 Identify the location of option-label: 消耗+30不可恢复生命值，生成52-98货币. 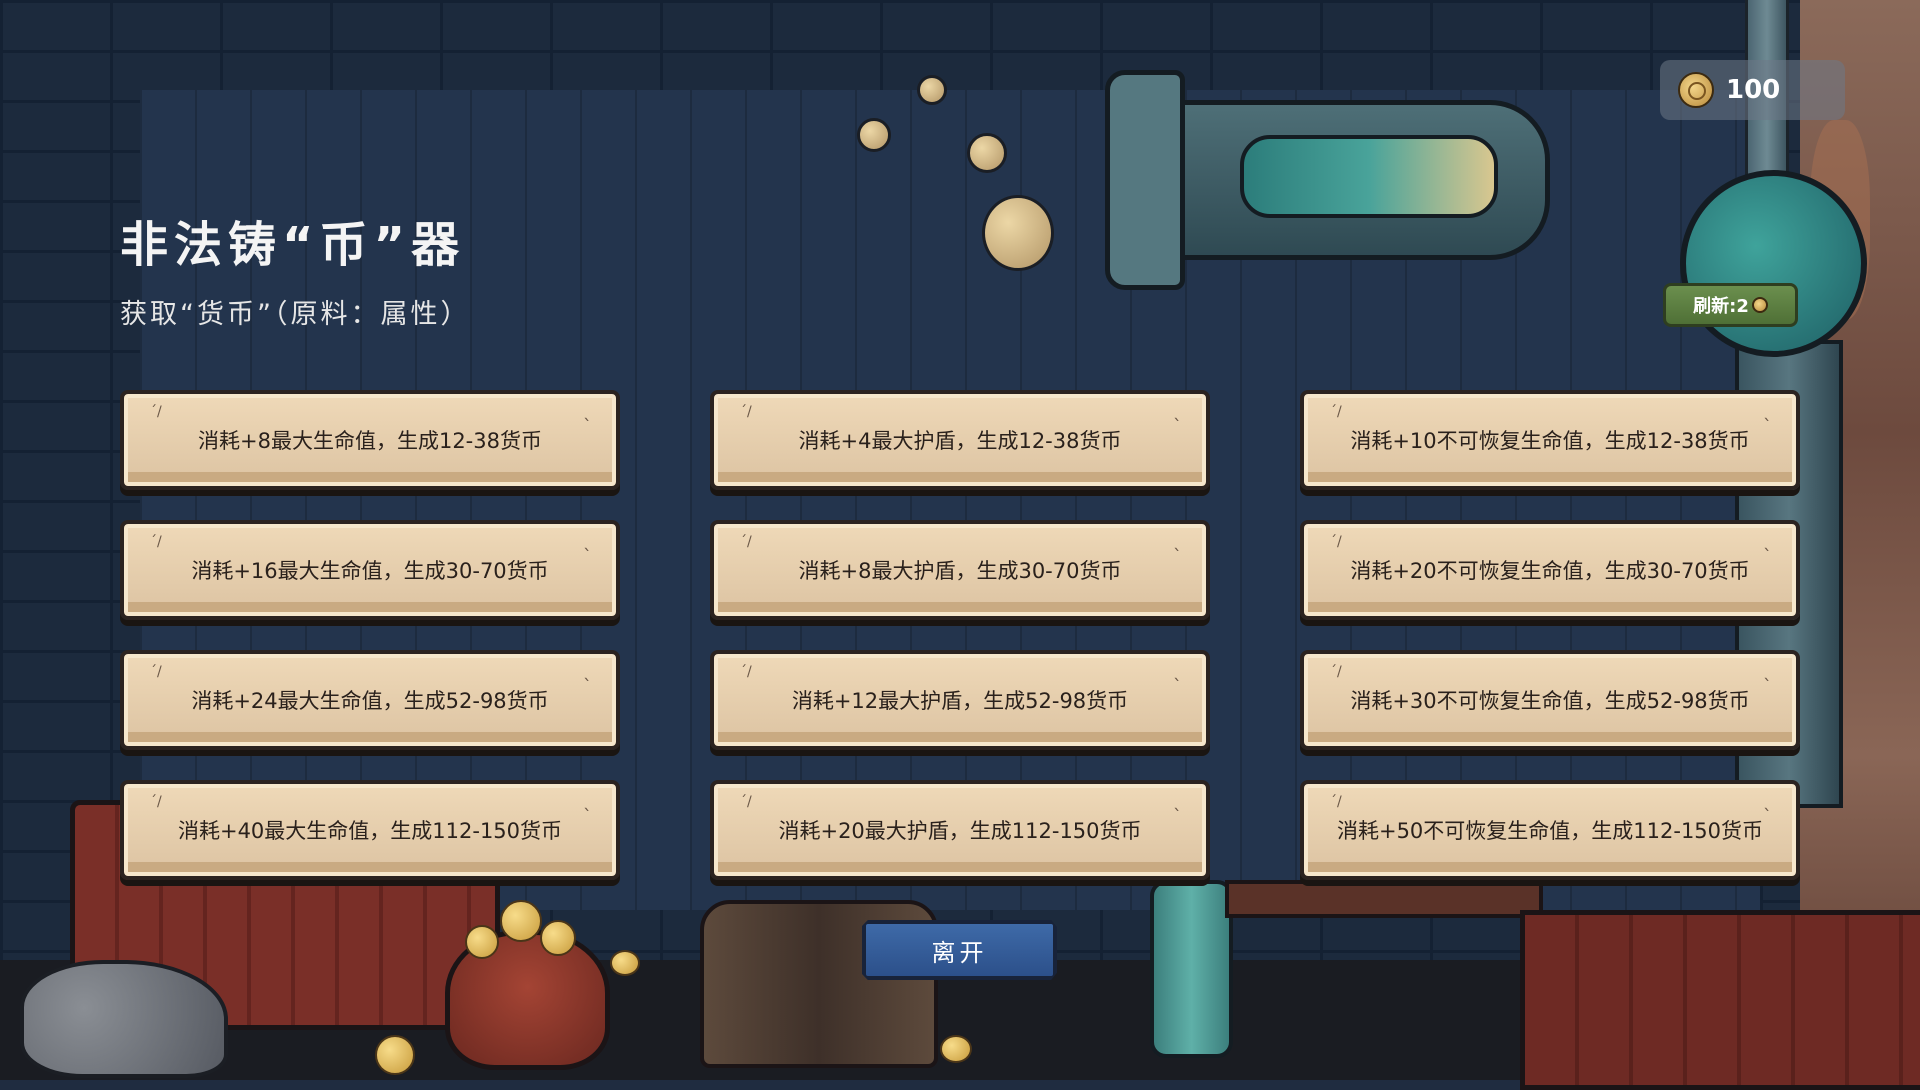
(1550, 701).